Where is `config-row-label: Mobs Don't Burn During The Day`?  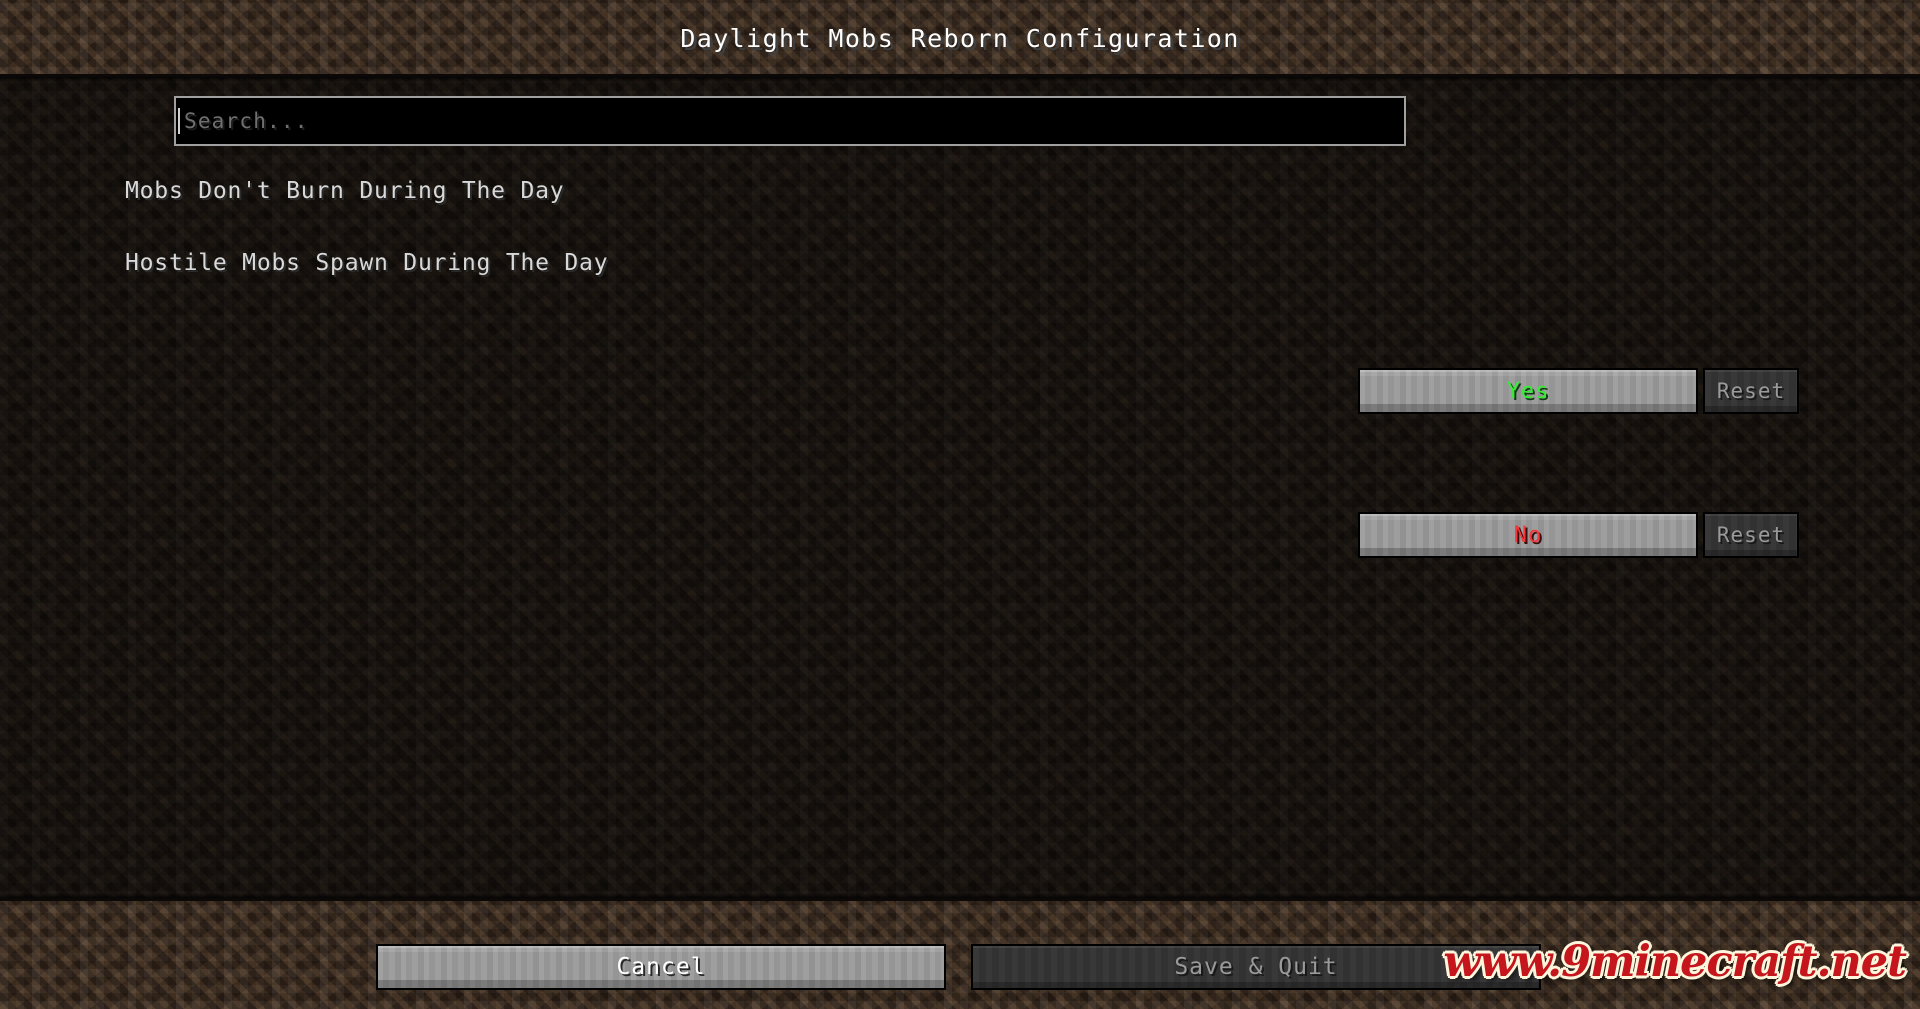 config-row-label: Mobs Don't Burn During The Day is located at coordinates (345, 191).